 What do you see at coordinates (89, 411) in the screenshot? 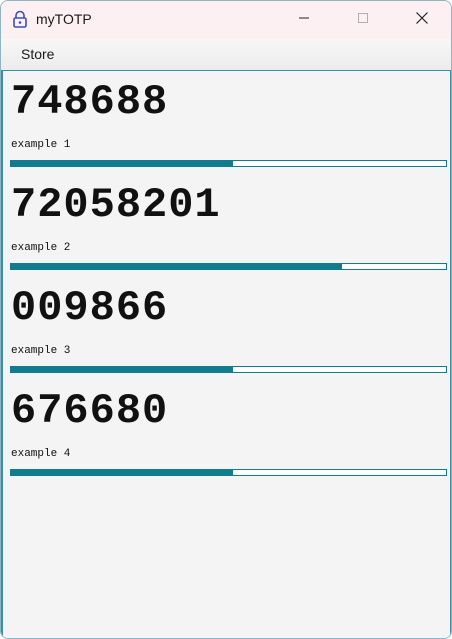
I see `totp-code: 676680` at bounding box center [89, 411].